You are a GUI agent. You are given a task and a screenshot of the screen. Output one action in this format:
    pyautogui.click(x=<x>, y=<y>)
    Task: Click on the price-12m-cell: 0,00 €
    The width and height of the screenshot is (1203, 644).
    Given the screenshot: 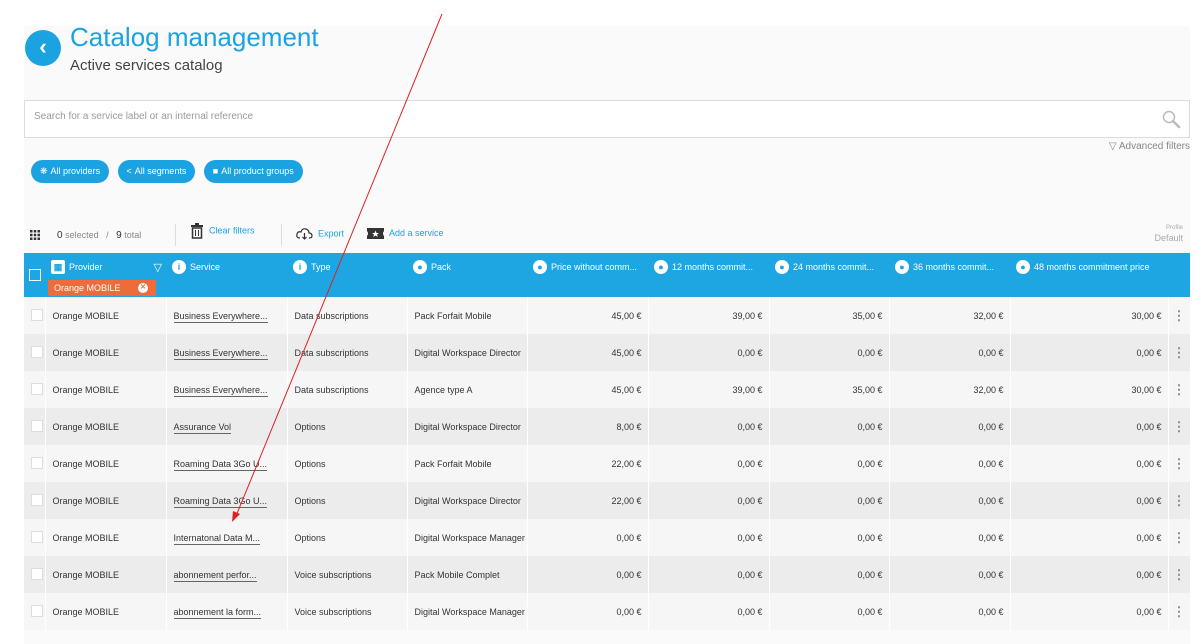 What is the action you would take?
    pyautogui.click(x=709, y=574)
    